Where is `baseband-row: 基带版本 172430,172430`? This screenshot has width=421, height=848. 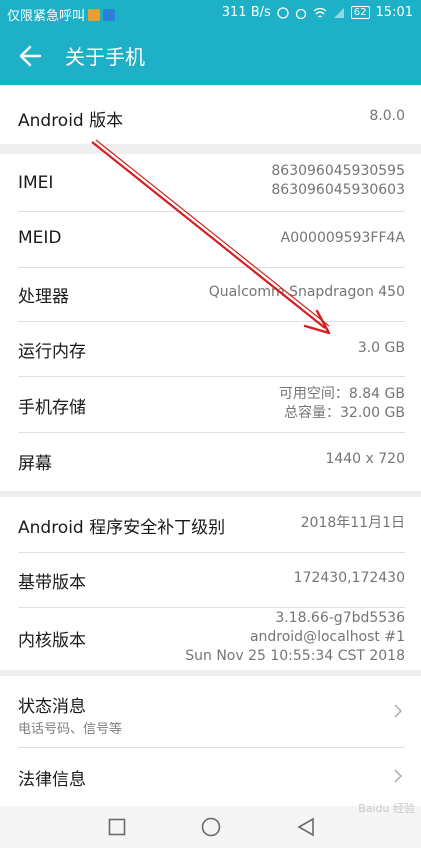
baseband-row: 基带版本 172430,172430 is located at coordinates (211, 580).